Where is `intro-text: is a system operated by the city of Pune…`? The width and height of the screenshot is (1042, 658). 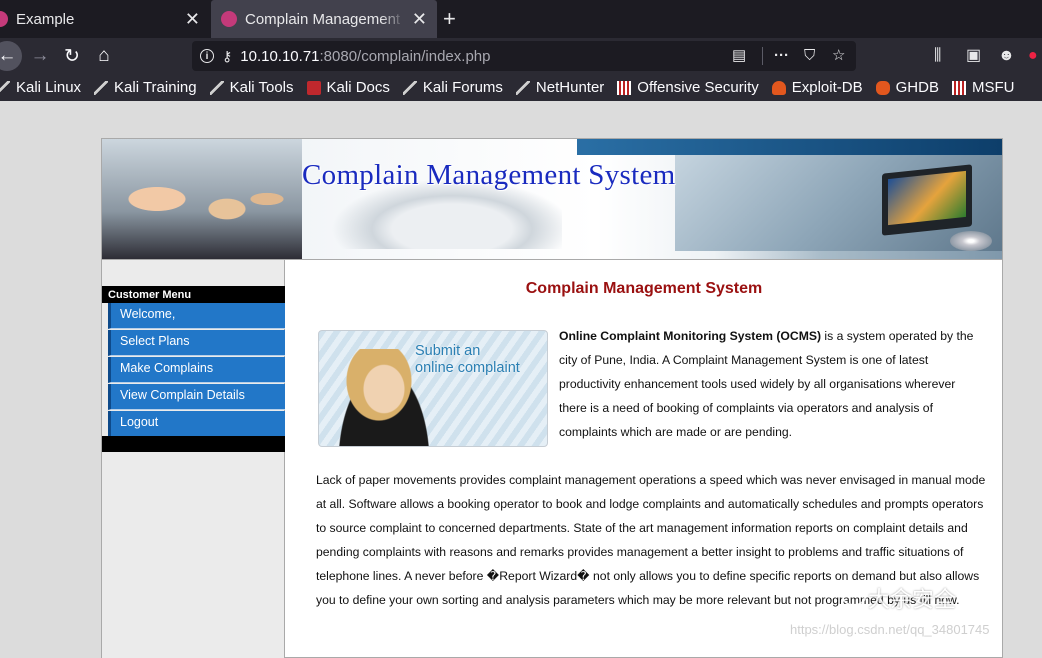 intro-text: is a system operated by the city of Pune… is located at coordinates (766, 384).